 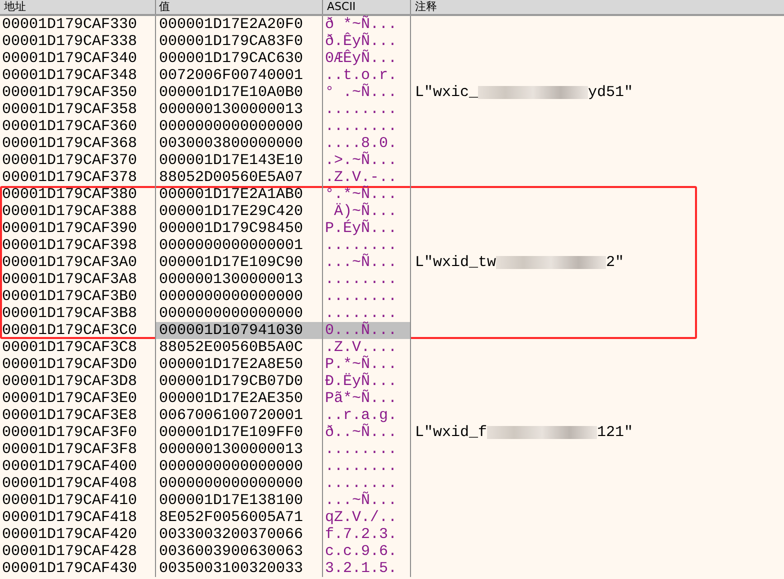 I want to click on address-cell: 00001D179CAF348, so click(x=78, y=75).